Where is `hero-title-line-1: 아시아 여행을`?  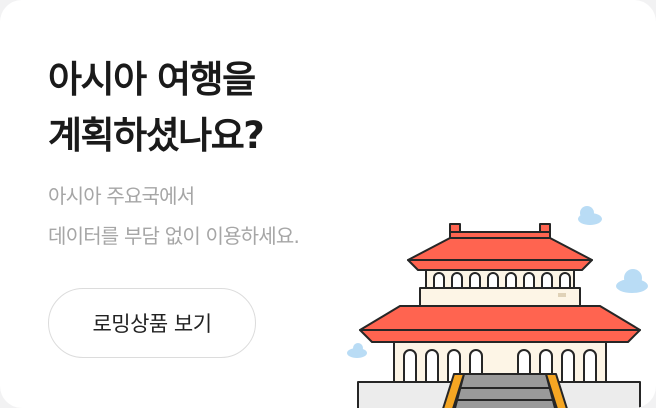 hero-title-line-1: 아시아 여행을 is located at coordinates (152, 79).